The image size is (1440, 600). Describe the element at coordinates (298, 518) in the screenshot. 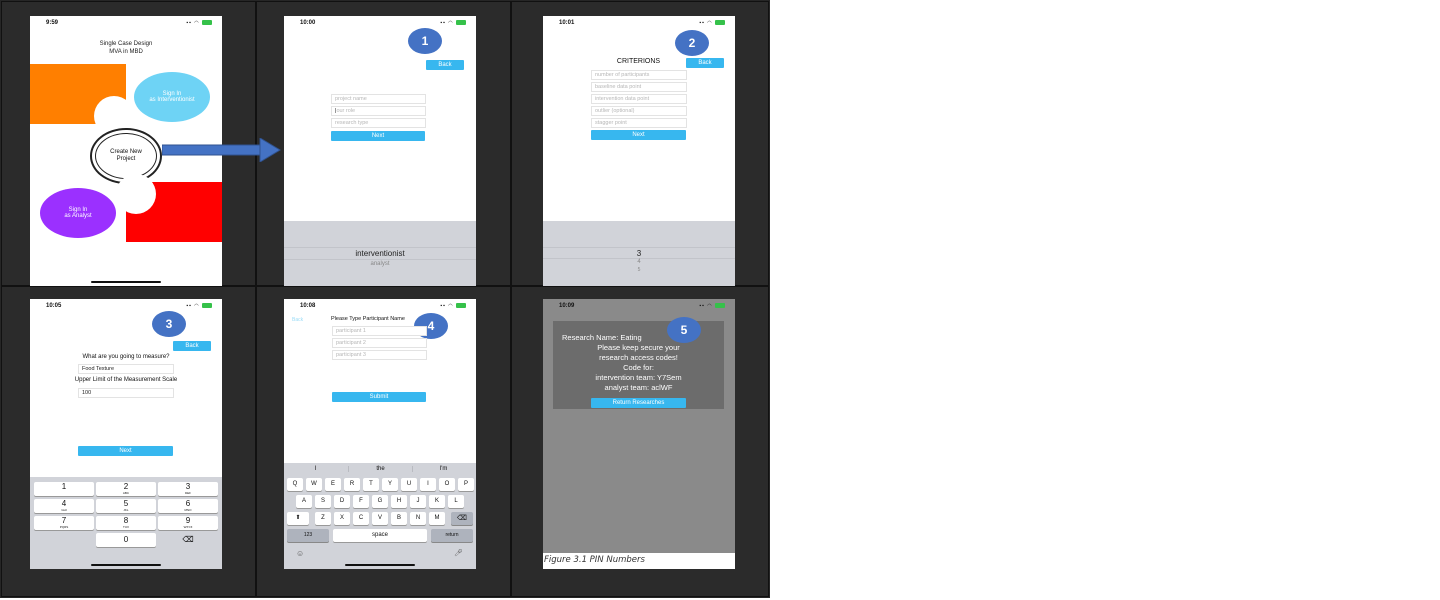

I see `shift-key-icon: ⬆` at that location.